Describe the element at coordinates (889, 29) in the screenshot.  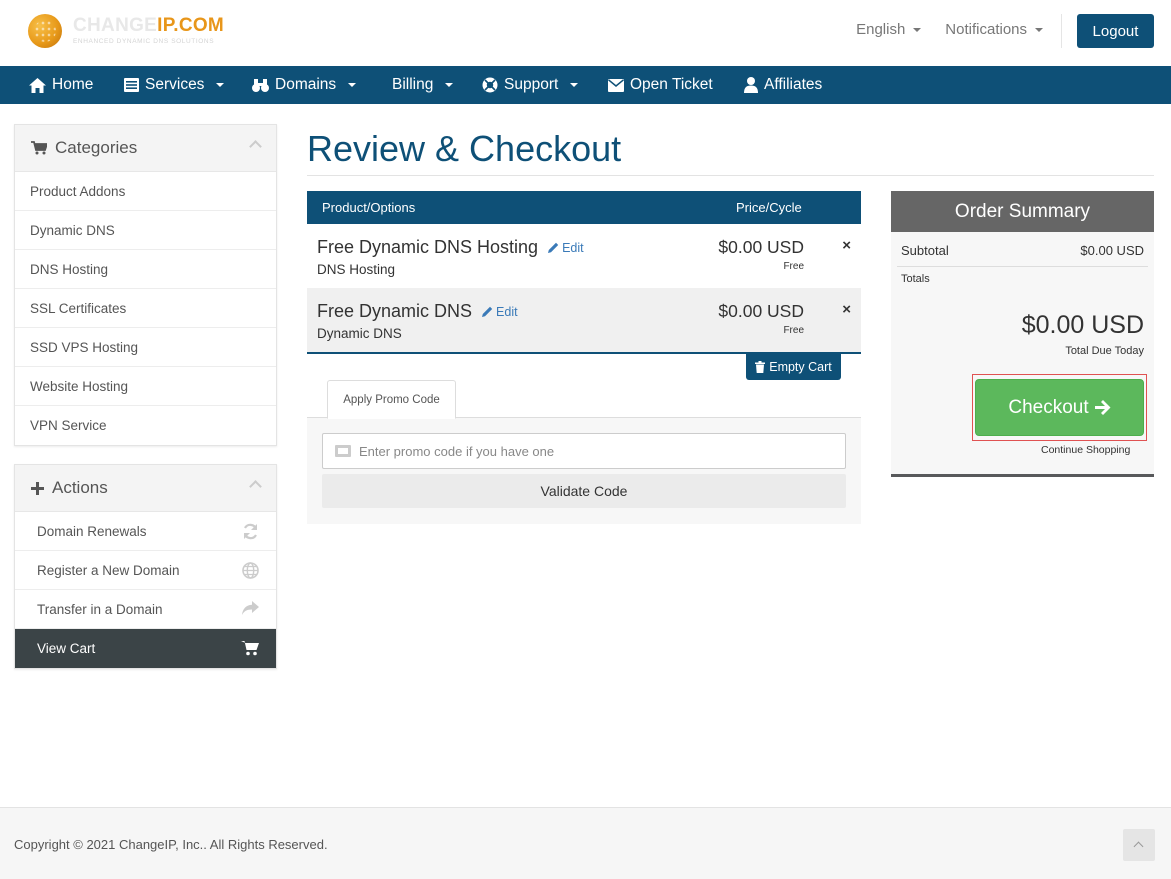
I see `language-dropdown: English` at that location.